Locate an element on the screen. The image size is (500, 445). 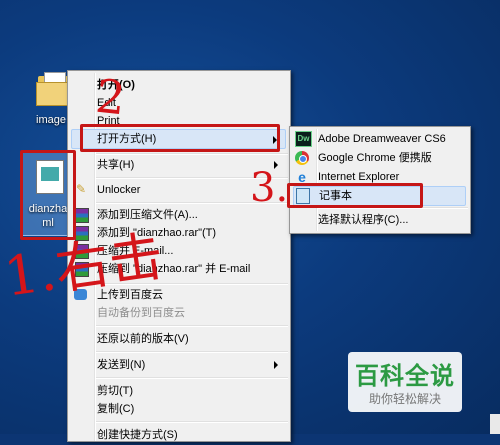
ie-icon: e is located at coordinates (302, 177).